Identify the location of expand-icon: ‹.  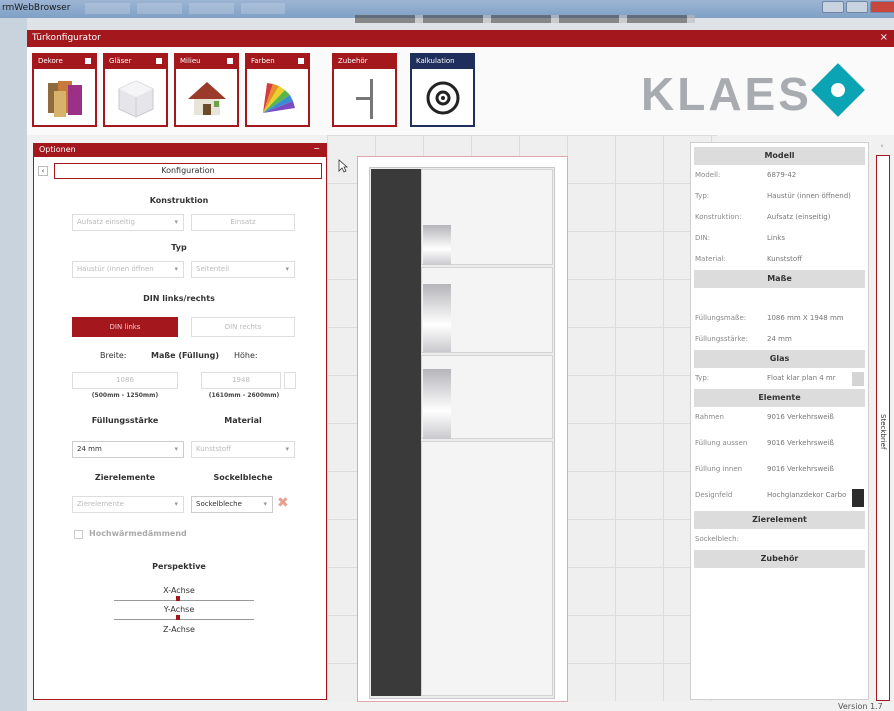
(882, 147).